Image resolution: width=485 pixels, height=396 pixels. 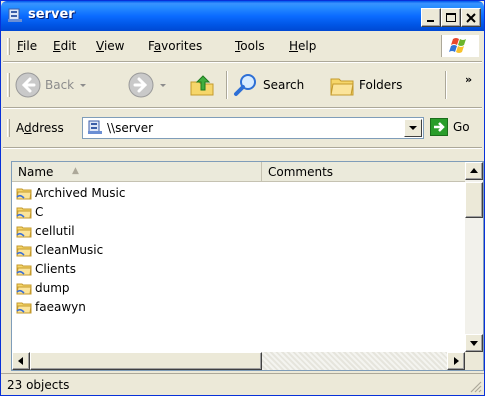 What do you see at coordinates (130, 128) in the screenshot?
I see `address-value: \\server` at bounding box center [130, 128].